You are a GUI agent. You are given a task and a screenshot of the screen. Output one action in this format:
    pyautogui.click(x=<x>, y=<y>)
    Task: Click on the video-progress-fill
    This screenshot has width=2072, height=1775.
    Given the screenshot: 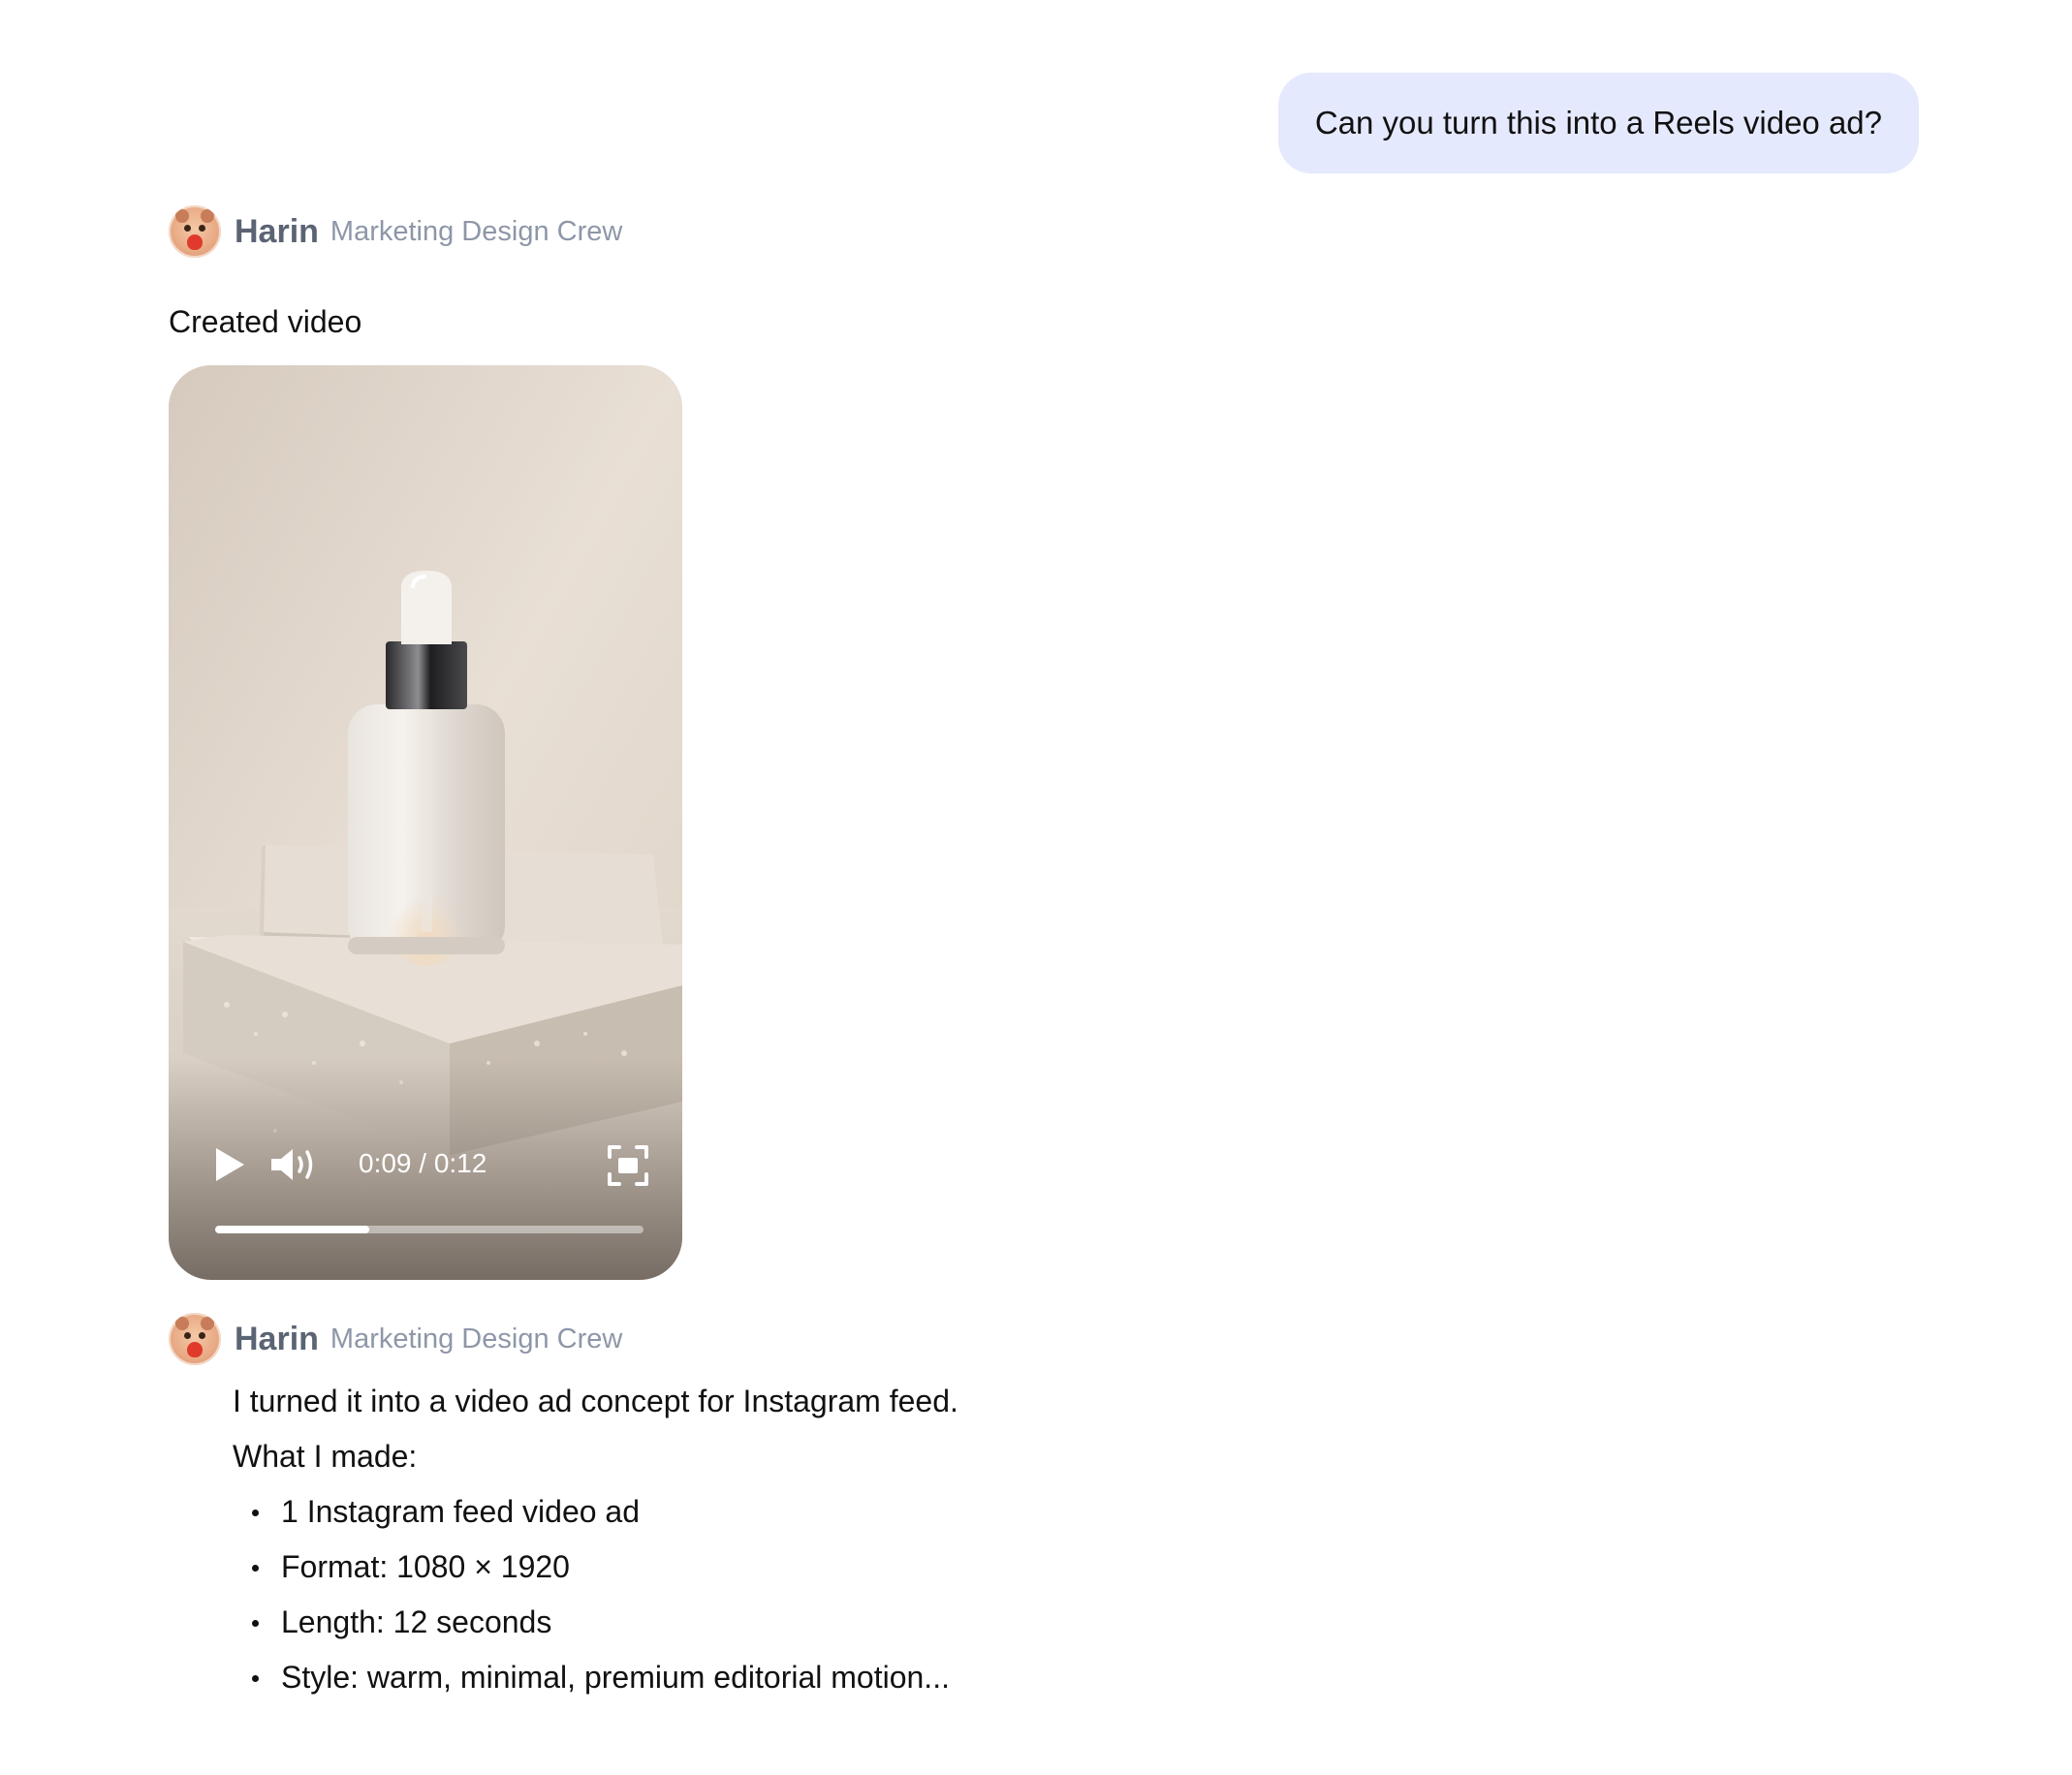 What is the action you would take?
    pyautogui.click(x=293, y=1229)
    